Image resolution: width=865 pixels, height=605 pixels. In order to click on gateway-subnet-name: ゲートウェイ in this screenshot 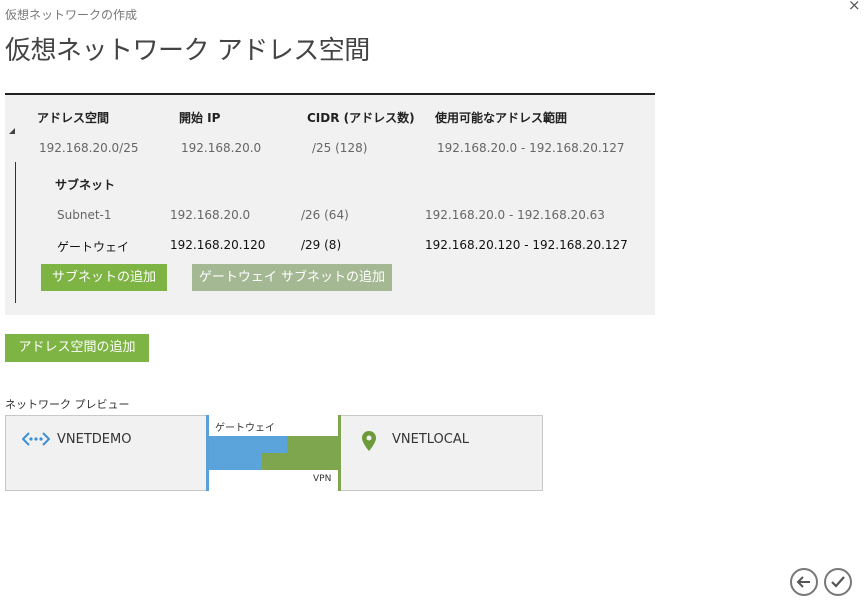, I will do `click(93, 247)`.